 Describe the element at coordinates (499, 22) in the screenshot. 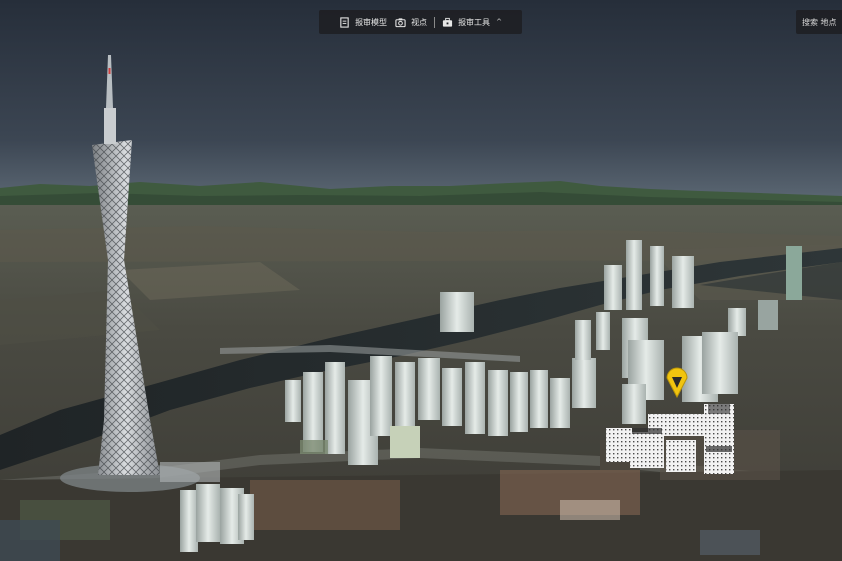

I see `chevron-up-icon: ^` at that location.